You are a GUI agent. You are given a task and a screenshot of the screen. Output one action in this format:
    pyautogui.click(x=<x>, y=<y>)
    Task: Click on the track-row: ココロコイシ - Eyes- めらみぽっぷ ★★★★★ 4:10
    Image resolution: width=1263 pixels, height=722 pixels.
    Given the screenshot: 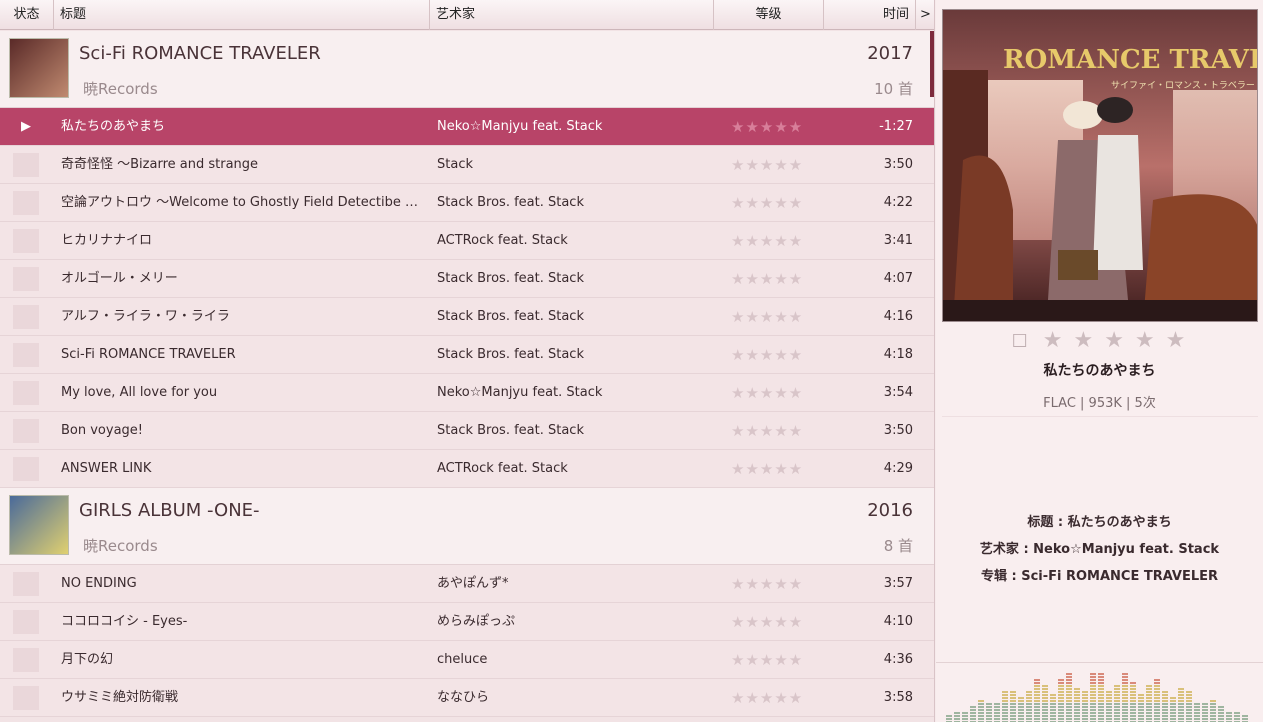 What is the action you would take?
    pyautogui.click(x=467, y=622)
    